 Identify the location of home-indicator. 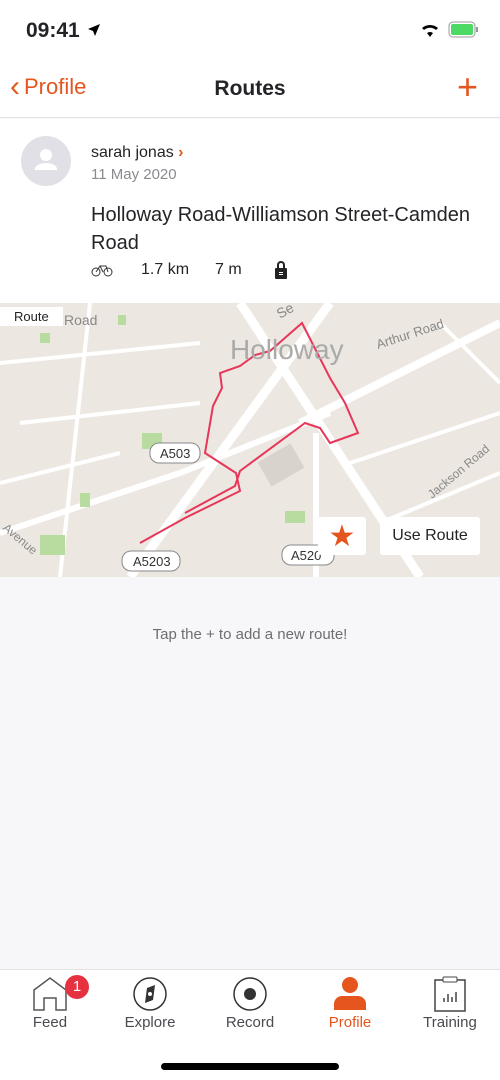
(250, 1066).